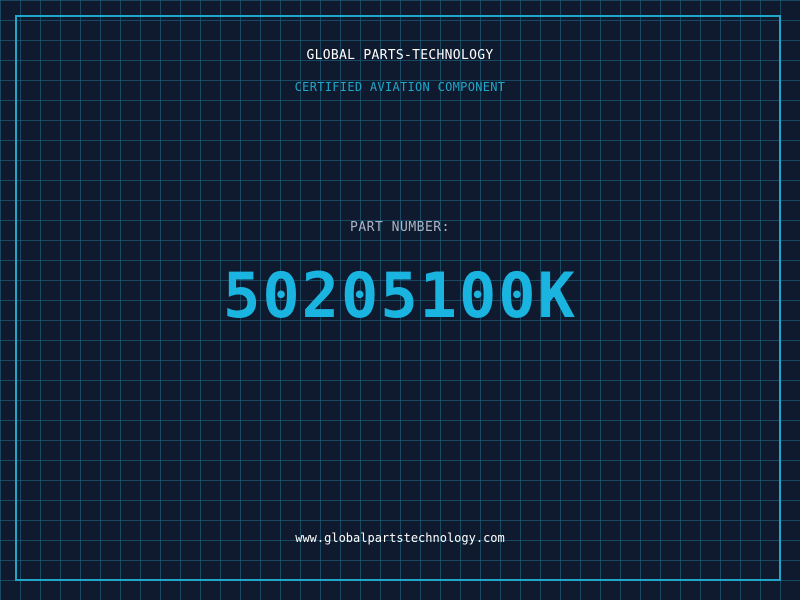 The width and height of the screenshot is (800, 600). What do you see at coordinates (400, 87) in the screenshot?
I see `certification-subtitle: CERTIFIED AVIATION COMPONENT` at bounding box center [400, 87].